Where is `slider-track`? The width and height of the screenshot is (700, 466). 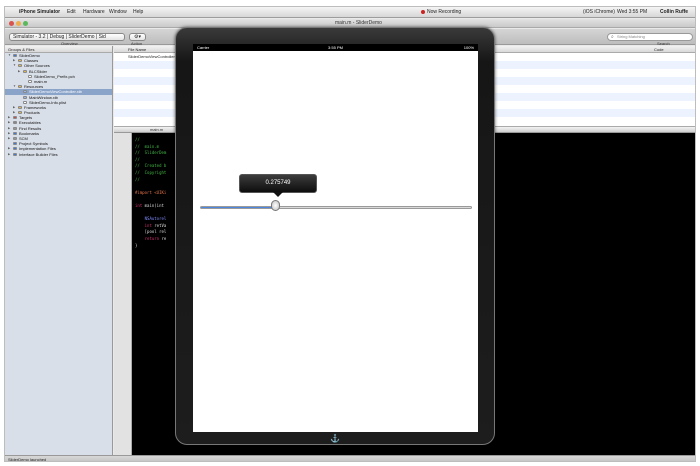
slider-track is located at coordinates (336, 207).